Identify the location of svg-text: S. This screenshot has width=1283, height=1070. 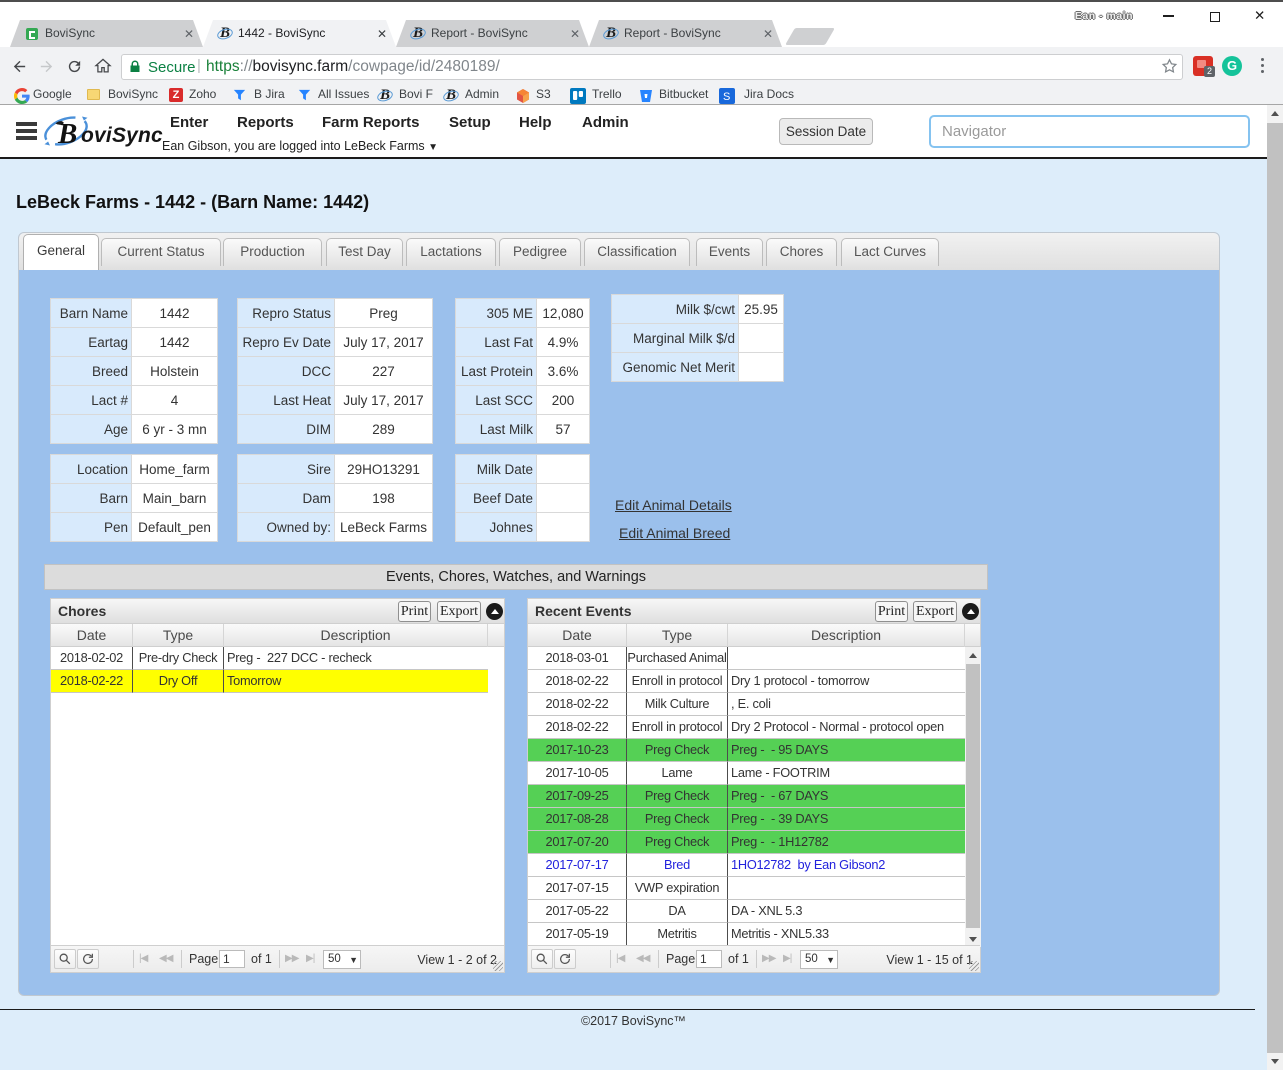
(726, 97).